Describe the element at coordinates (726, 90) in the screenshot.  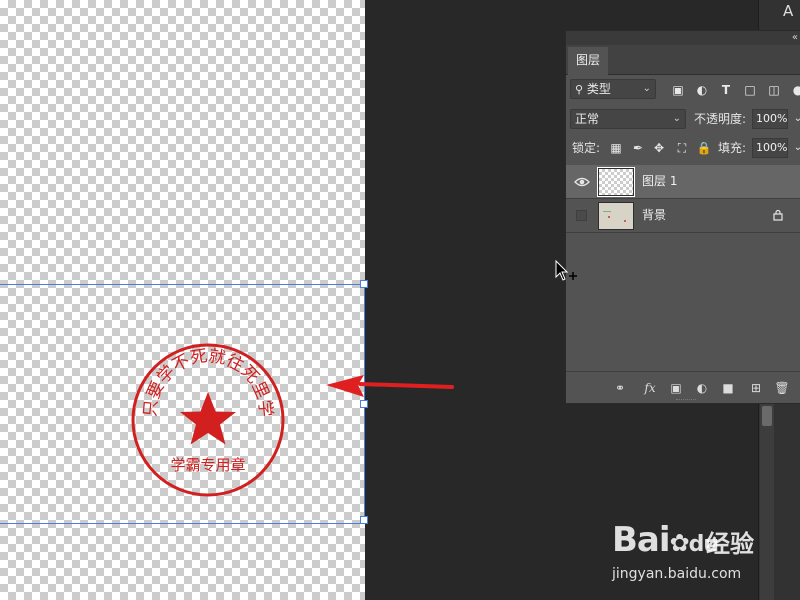
I see `type-filter-icon: T` at that location.